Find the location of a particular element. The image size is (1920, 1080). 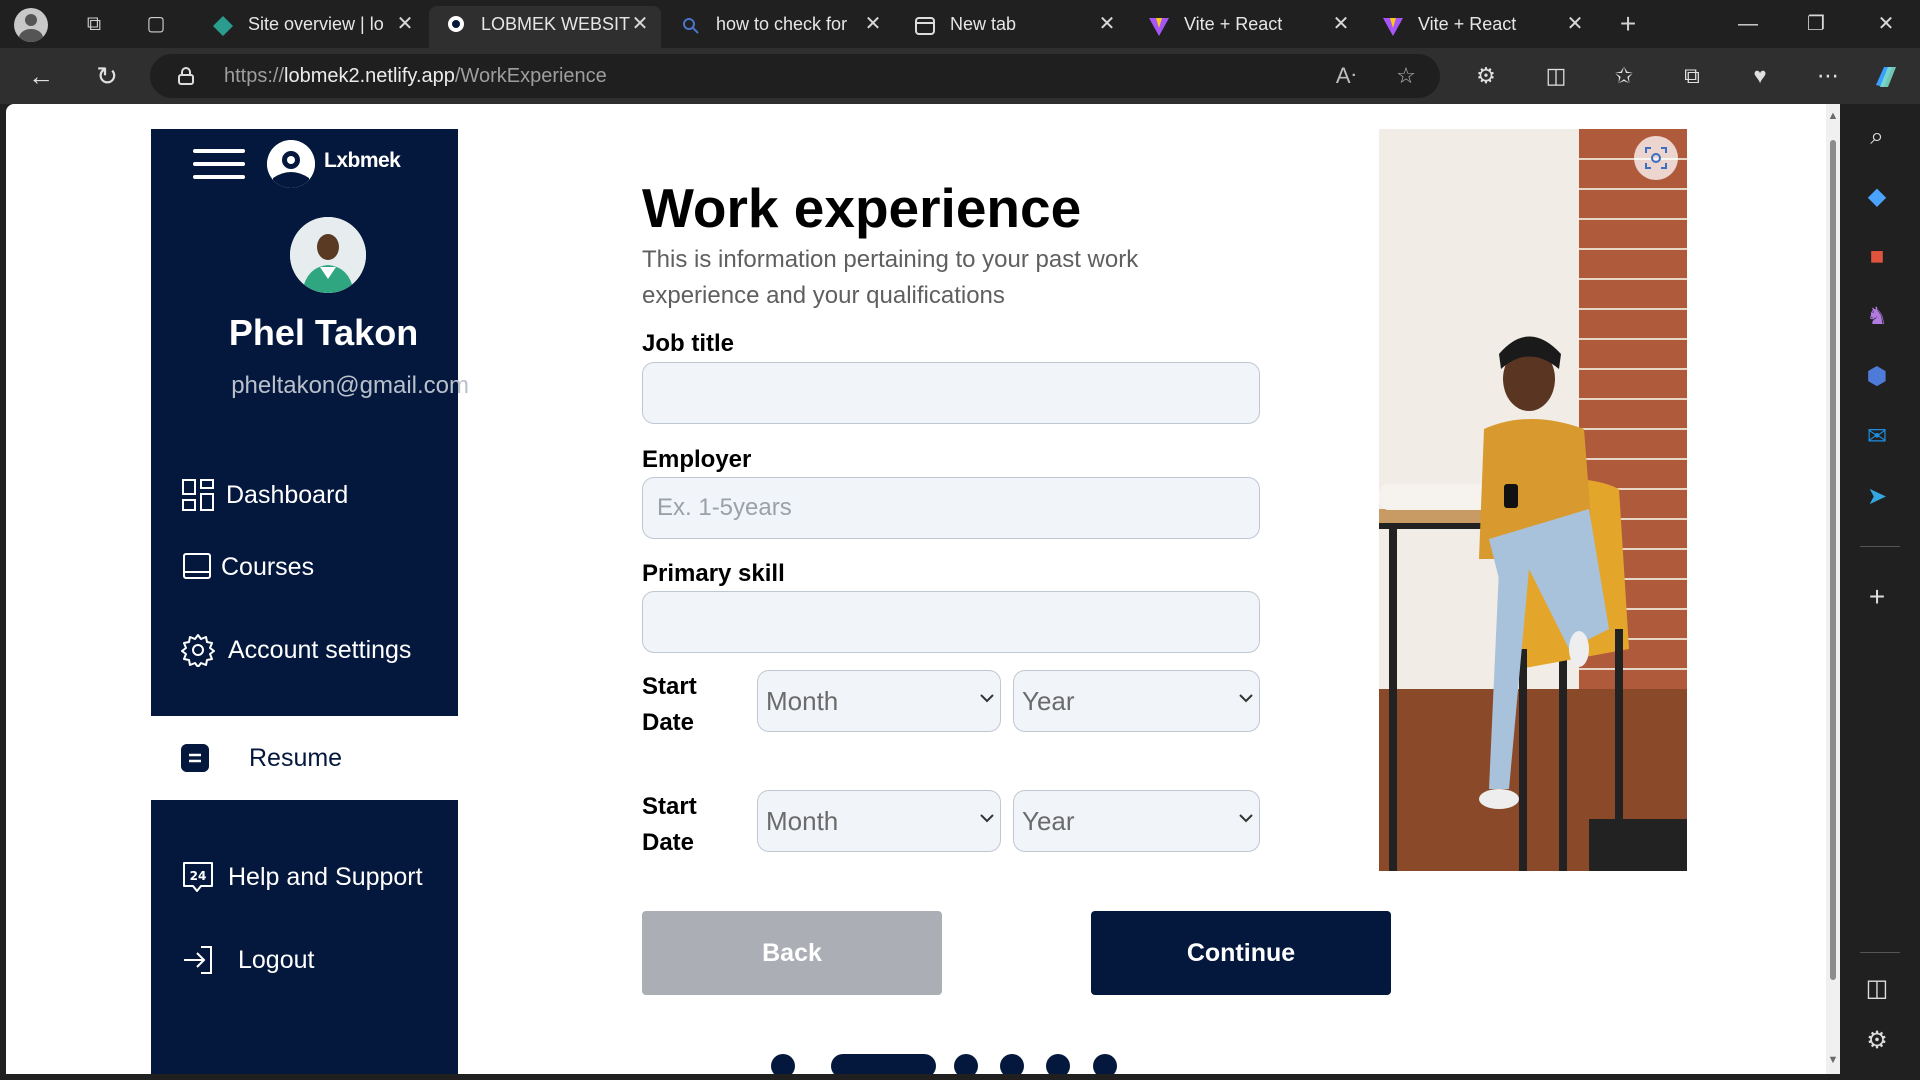

sidebar-settings-icon: ⚙ is located at coordinates (1877, 1041).